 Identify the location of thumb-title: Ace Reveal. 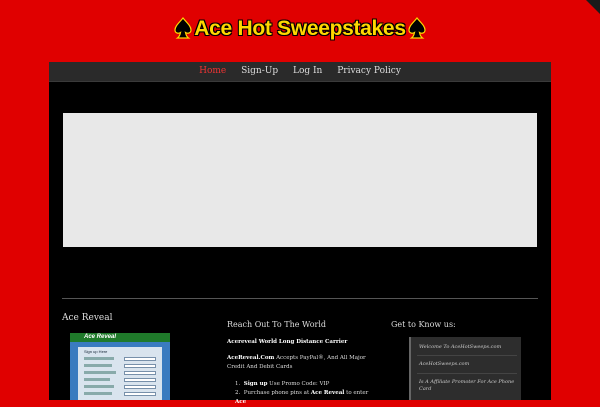
(100, 337).